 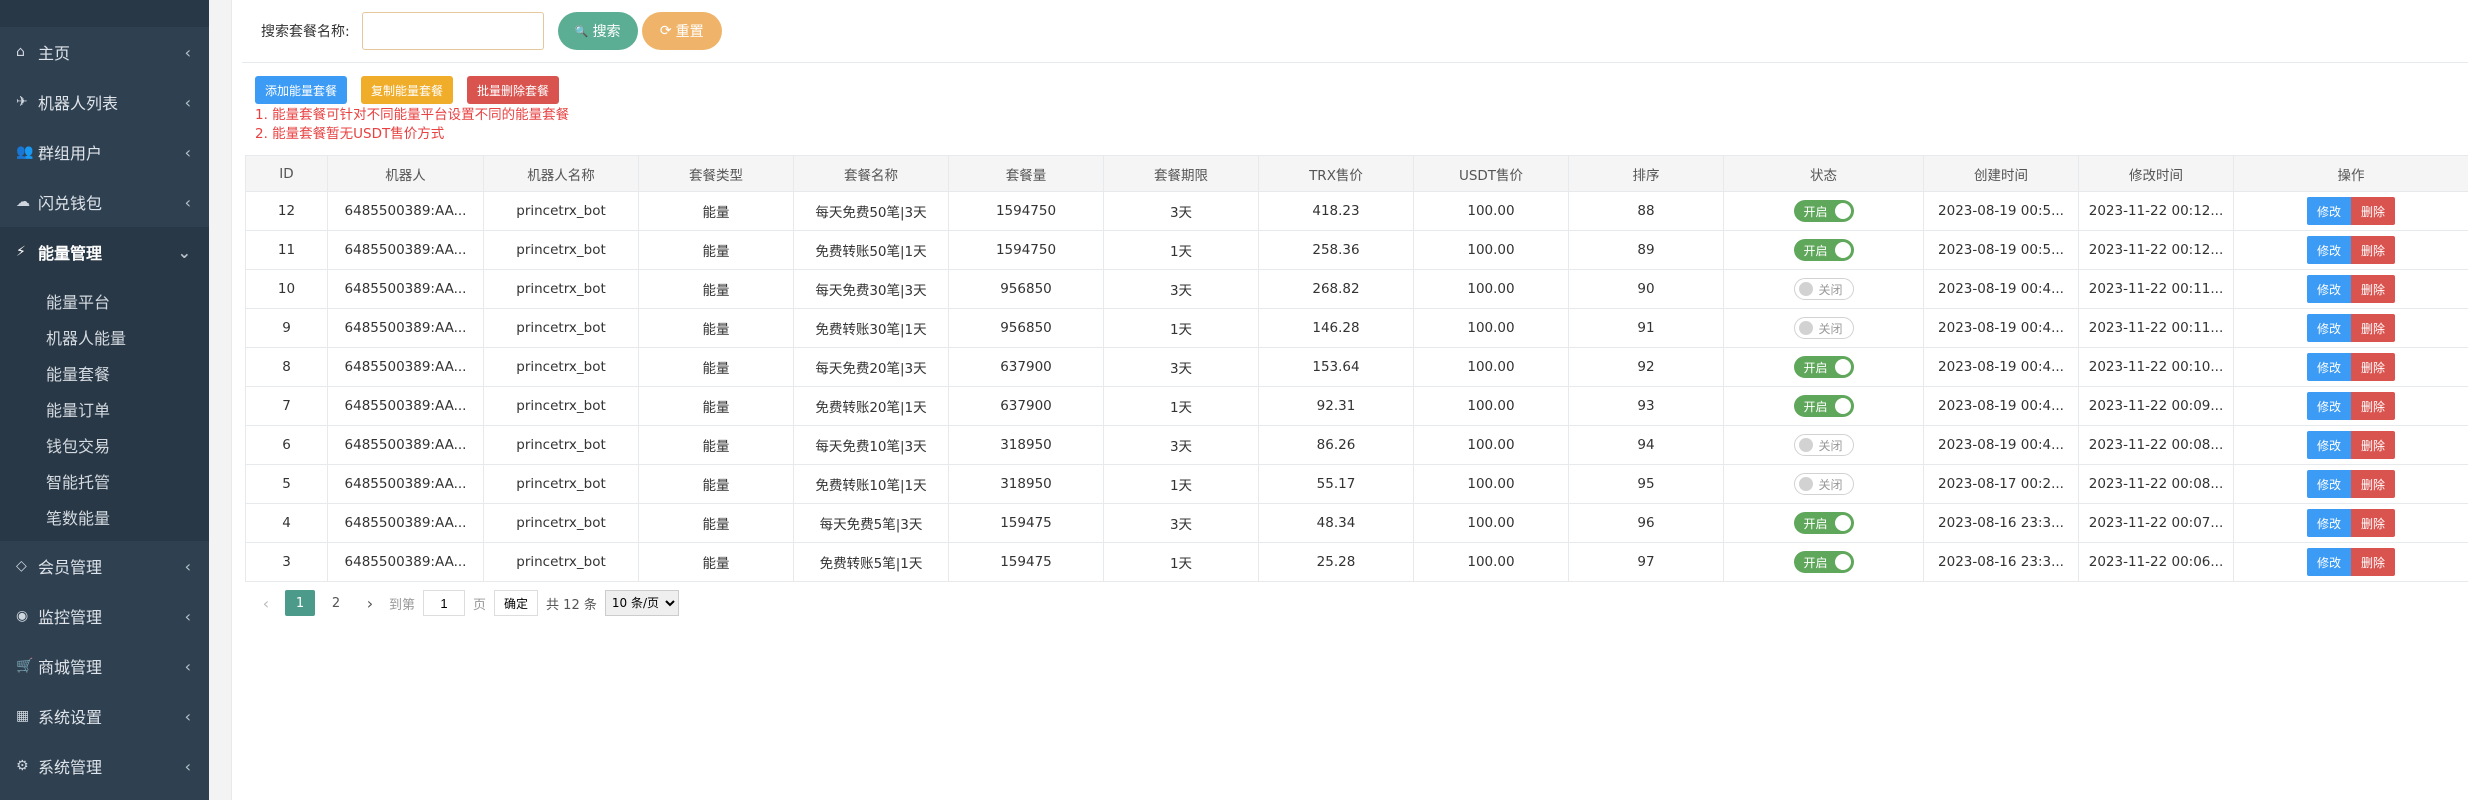 I want to click on cell-period: 1天, so click(x=1181, y=250).